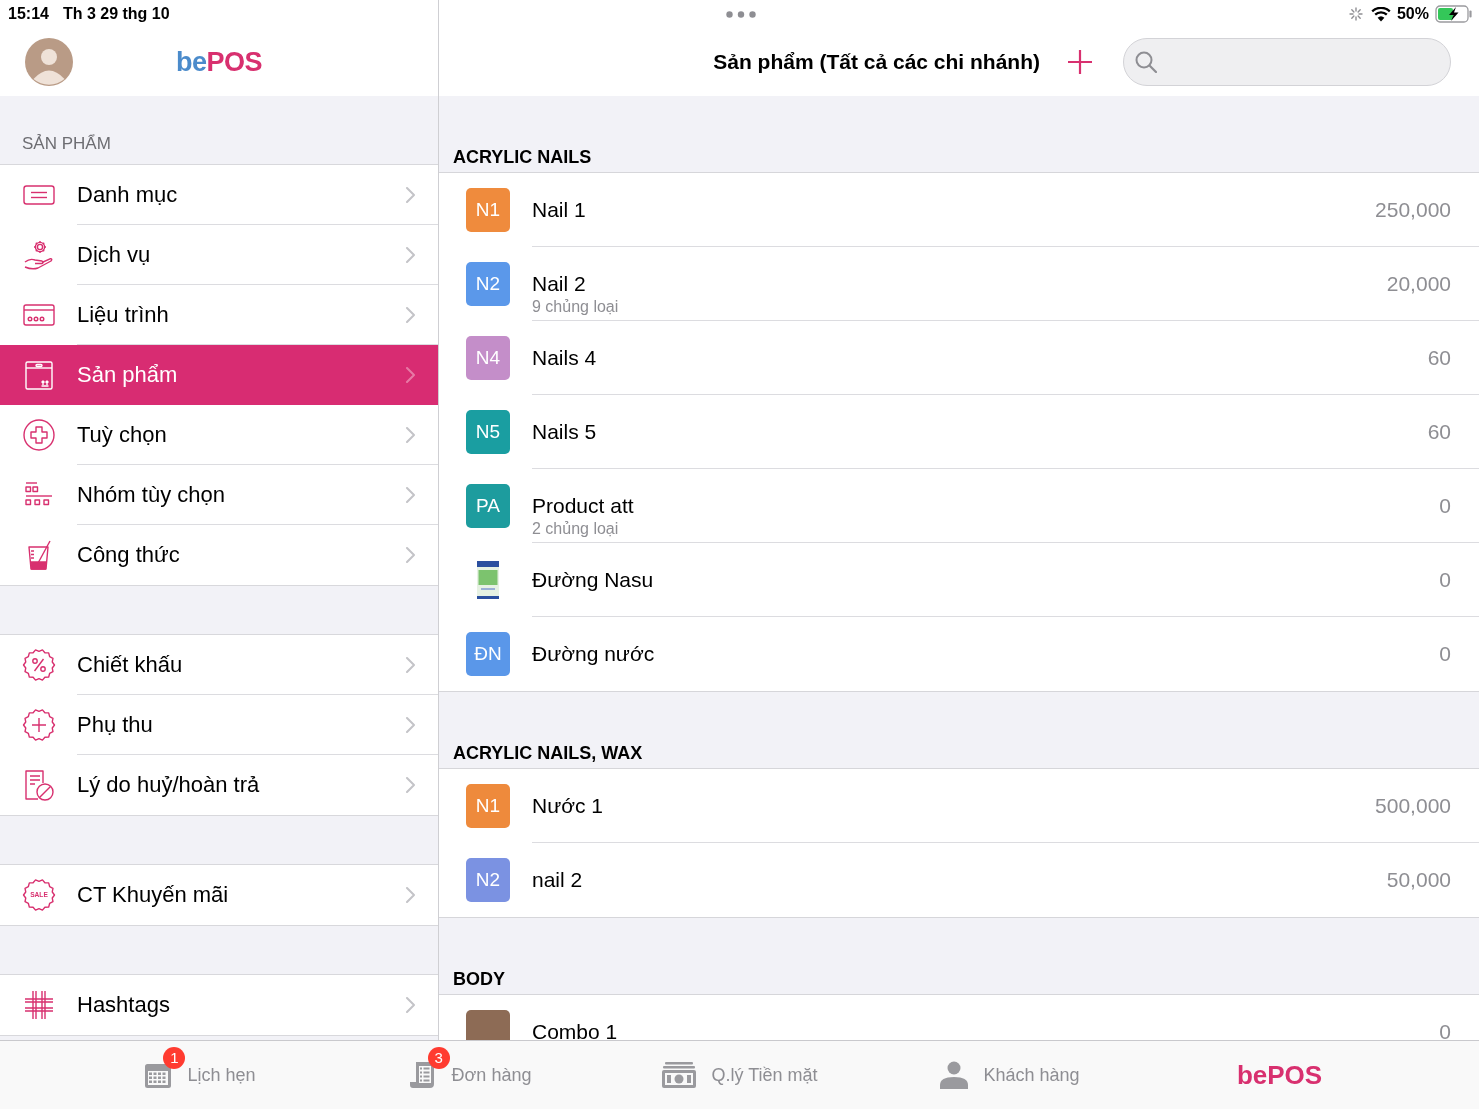  Describe the element at coordinates (116, 14) in the screenshot. I see `status-date: Th 3 29 thg 10` at that location.